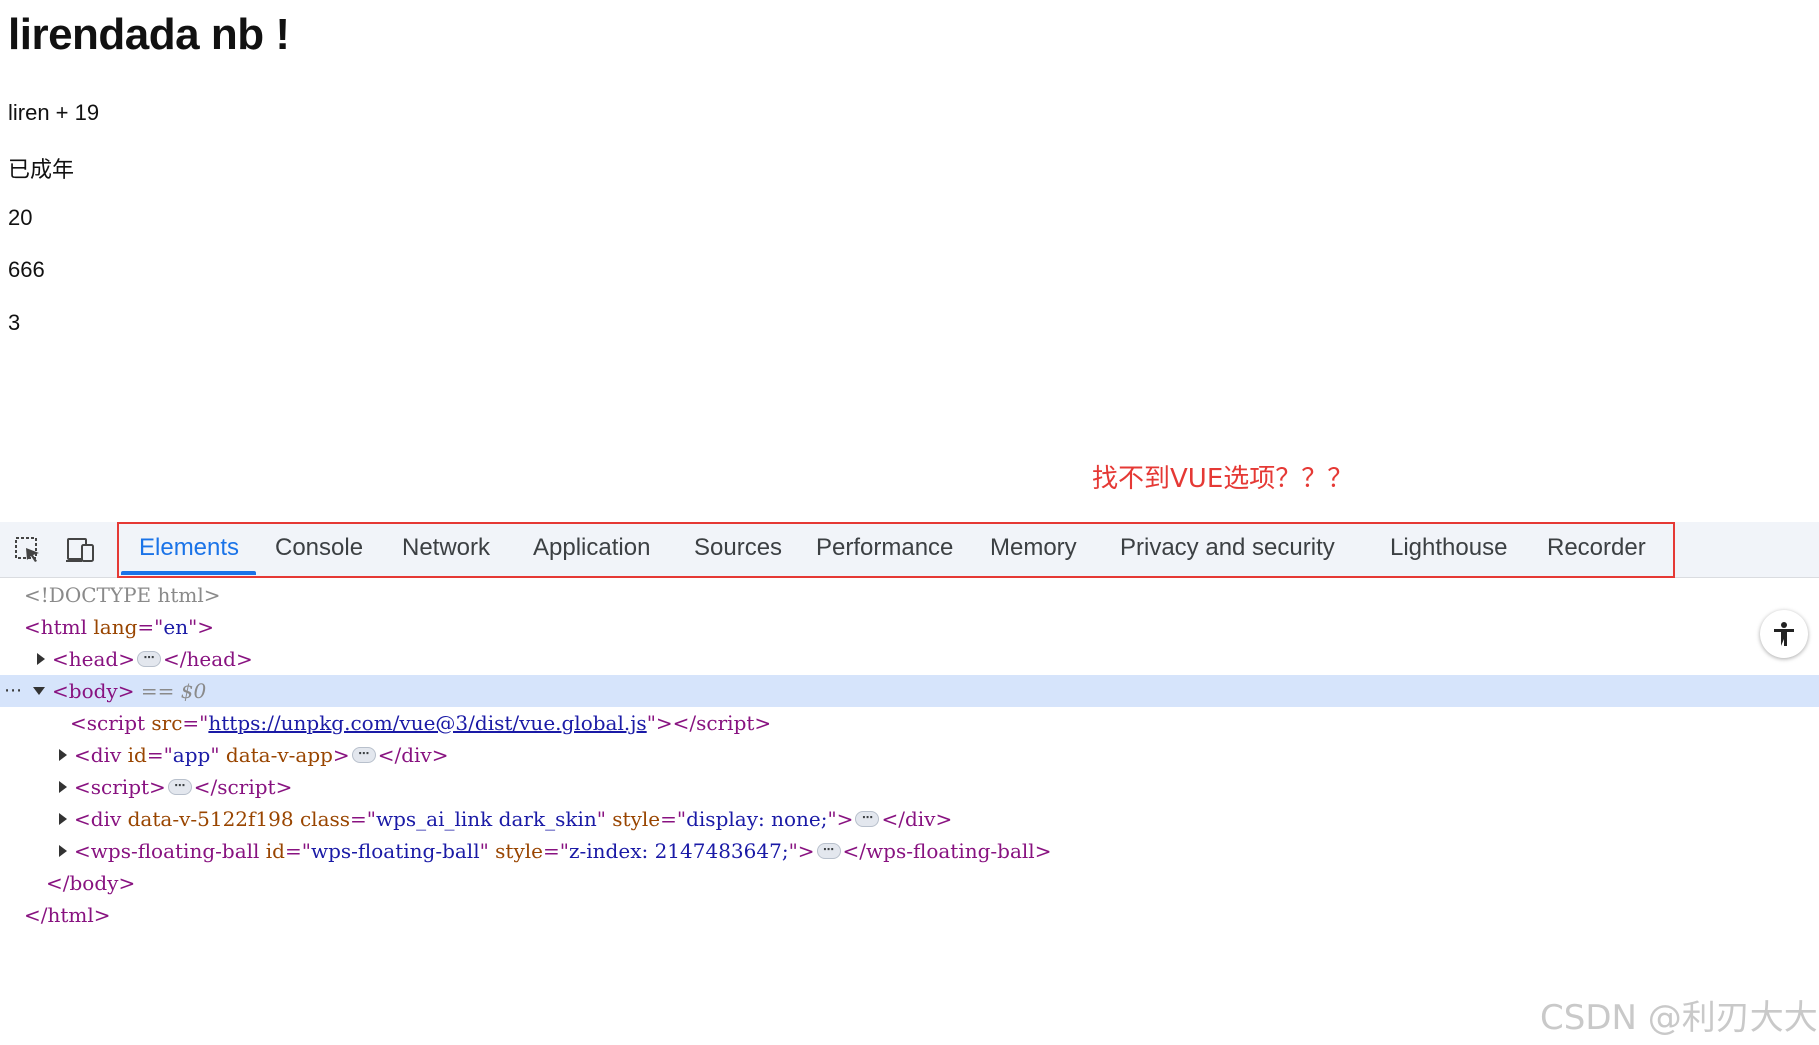 The width and height of the screenshot is (1819, 1045). Describe the element at coordinates (1033, 548) in the screenshot. I see `tab-memory: Memory` at that location.